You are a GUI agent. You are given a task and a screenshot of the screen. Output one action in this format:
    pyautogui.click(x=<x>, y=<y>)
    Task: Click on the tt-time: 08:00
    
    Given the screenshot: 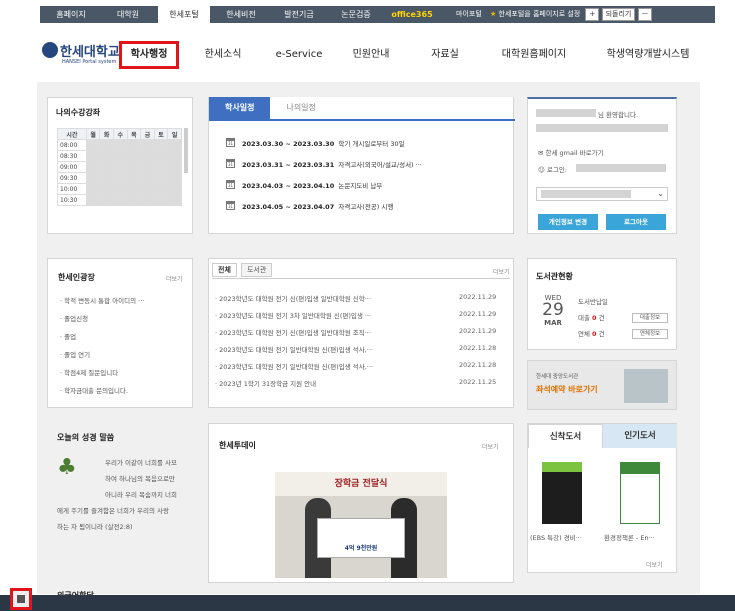 What is the action you would take?
    pyautogui.click(x=72, y=145)
    